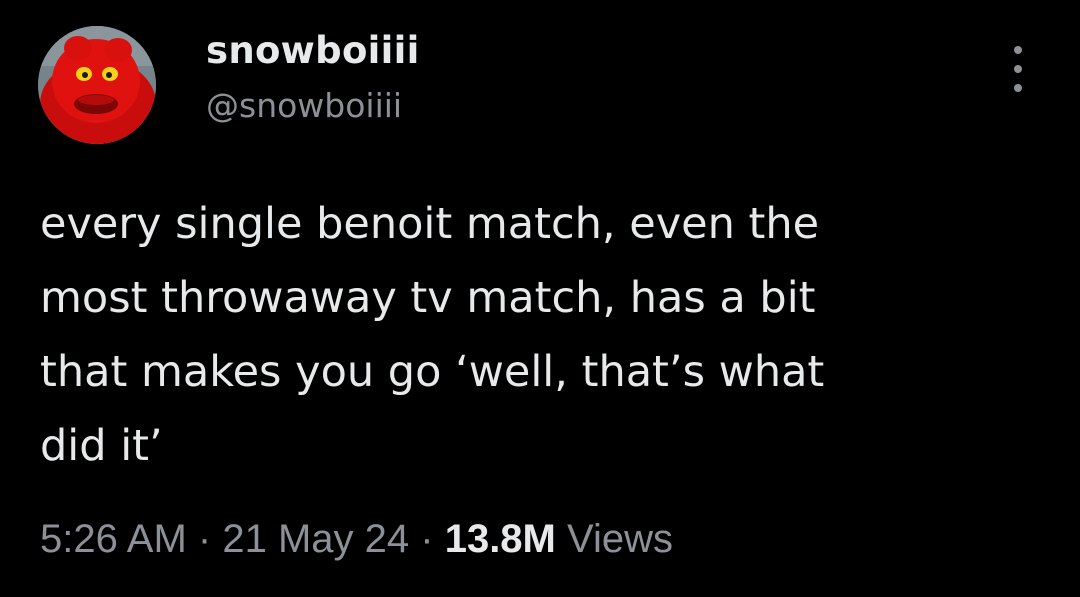 The width and height of the screenshot is (1080, 597). What do you see at coordinates (620, 539) in the screenshot?
I see `views-label: Views` at bounding box center [620, 539].